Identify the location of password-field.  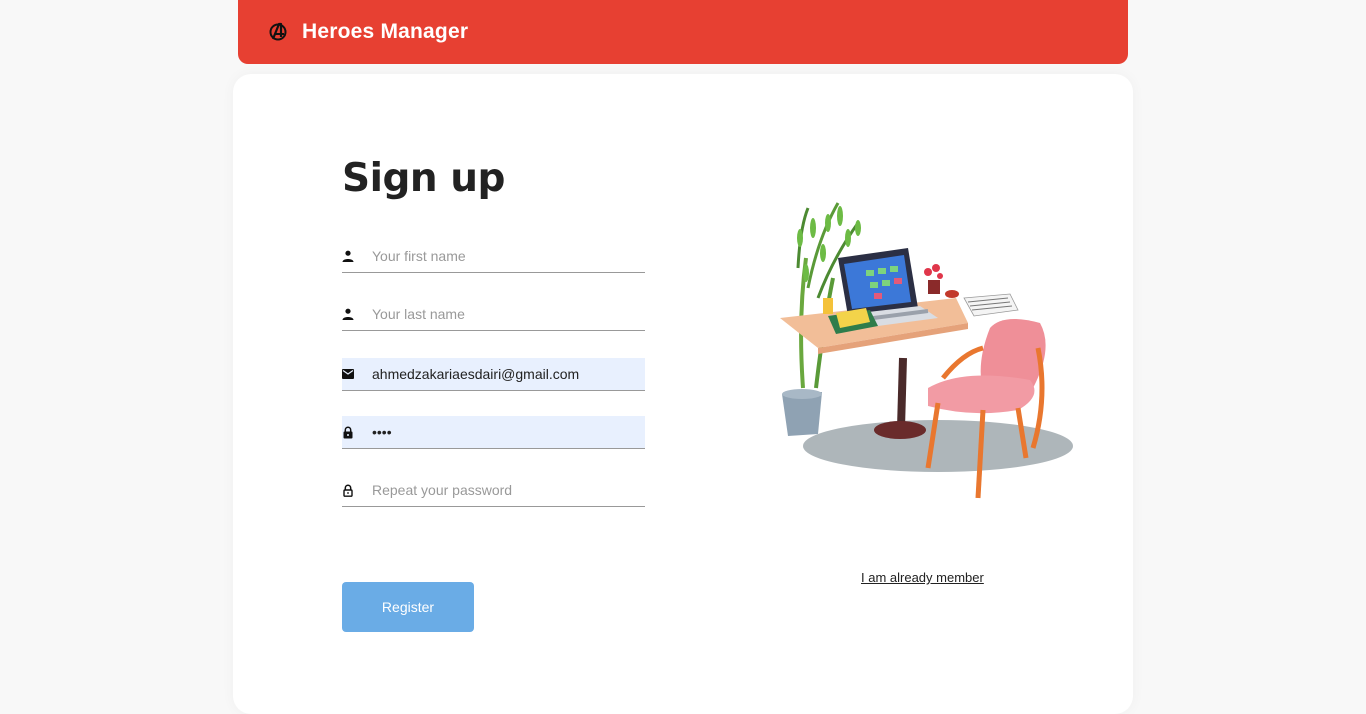
(493, 432).